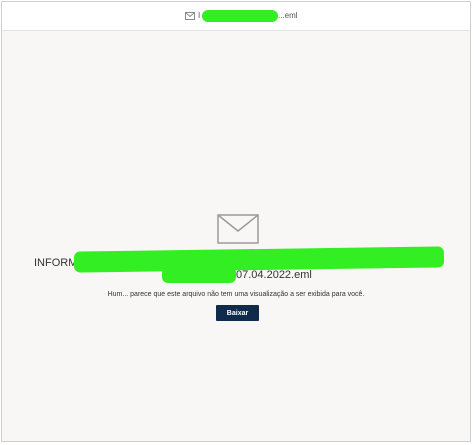 This screenshot has height=445, width=474. I want to click on title-bar: I ...eml, so click(236, 16).